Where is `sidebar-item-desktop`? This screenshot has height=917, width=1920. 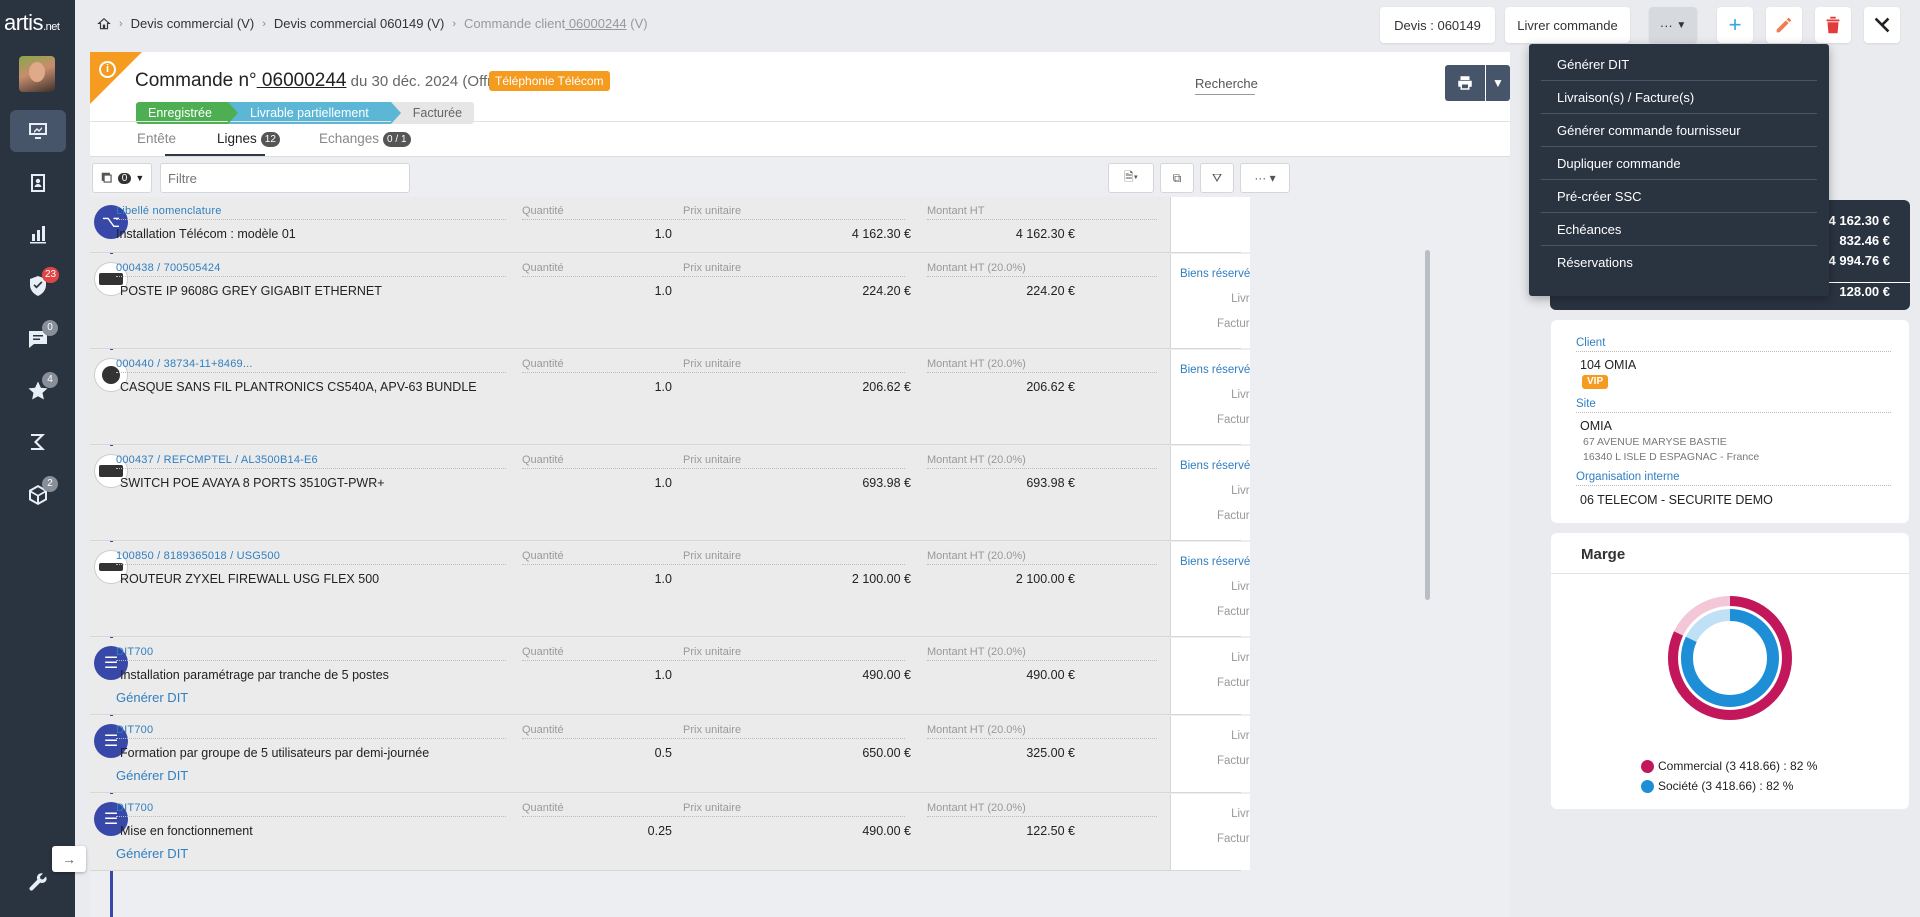 sidebar-item-desktop is located at coordinates (38, 131).